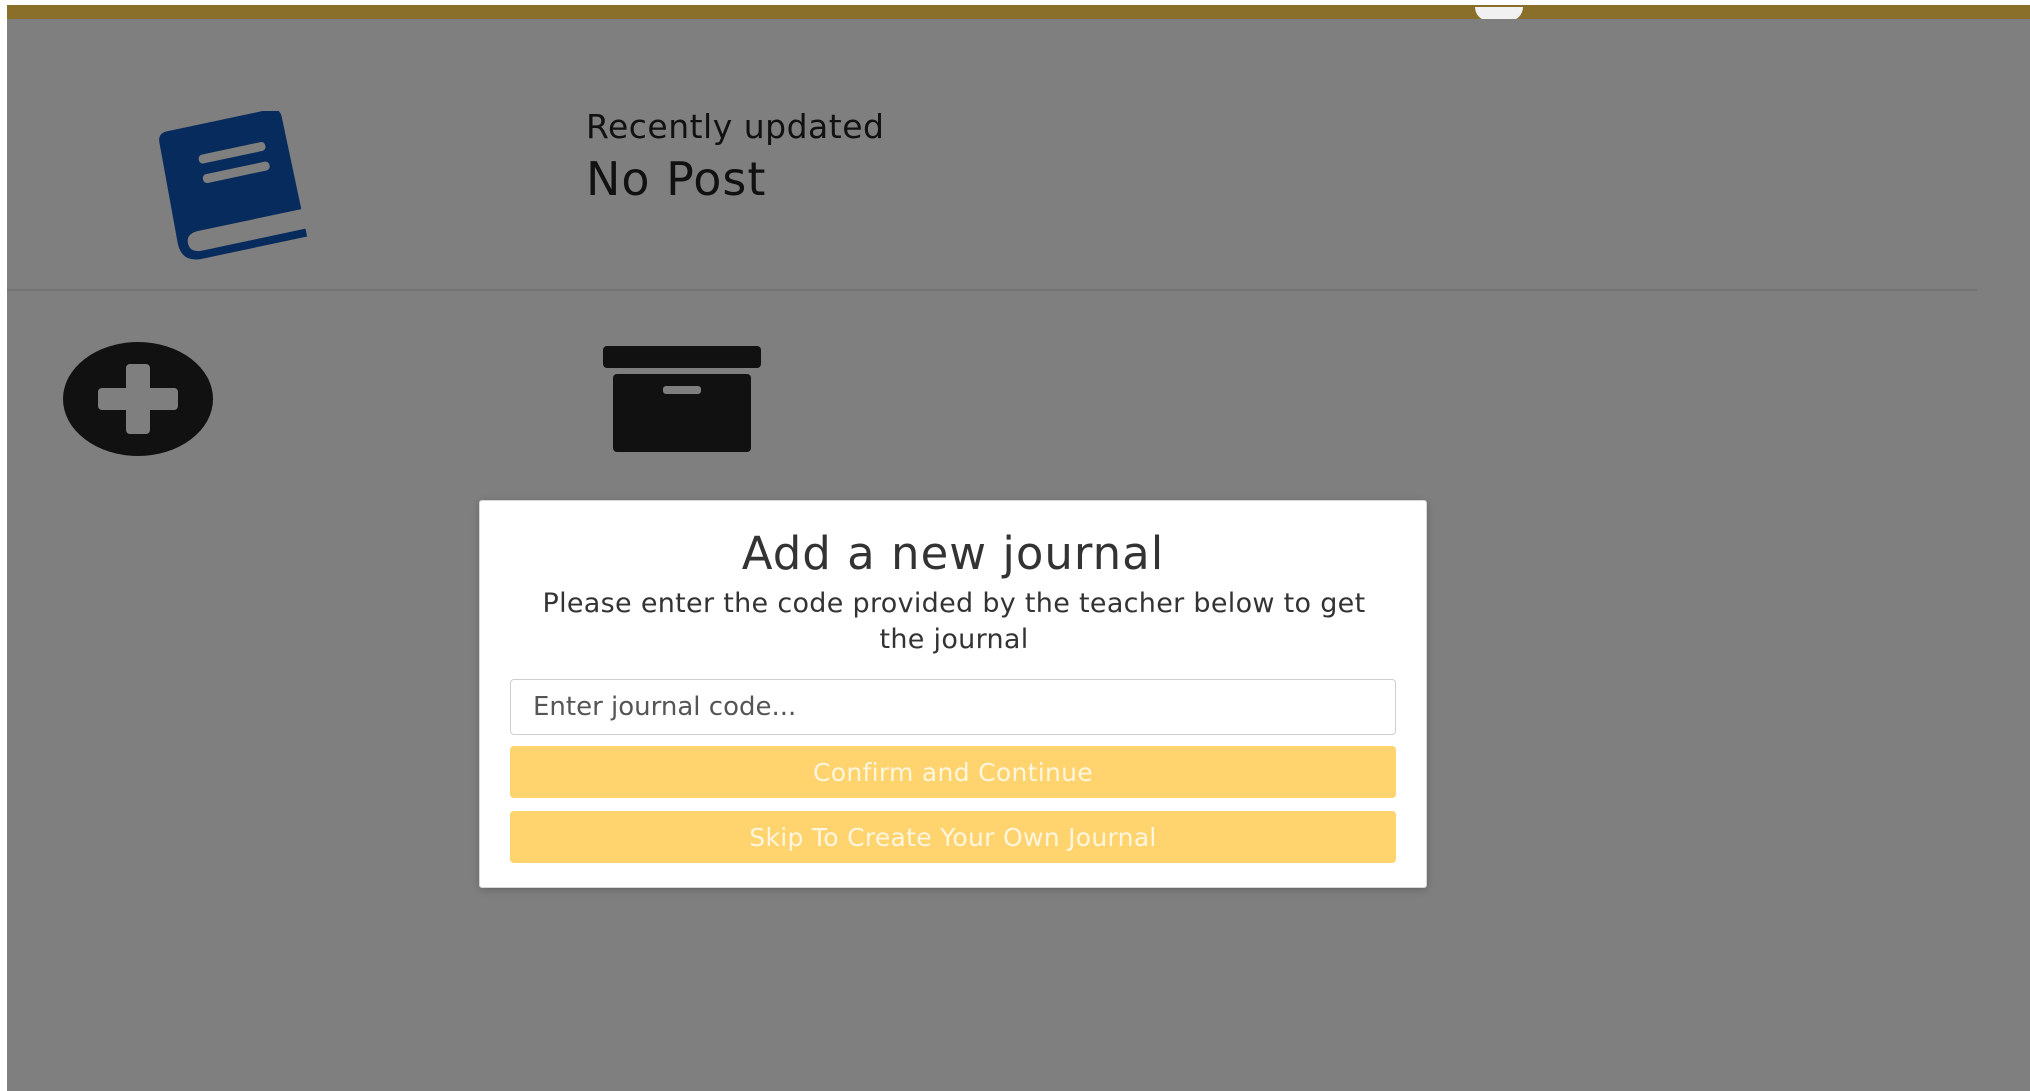  Describe the element at coordinates (1018, 13) in the screenshot. I see `top-accent-bar` at that location.